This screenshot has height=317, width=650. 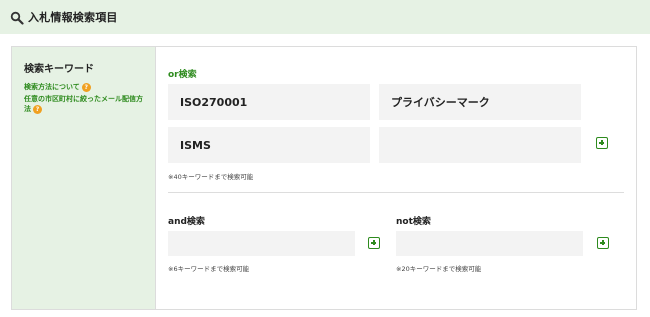 I want to click on search-icon, so click(x=17, y=17).